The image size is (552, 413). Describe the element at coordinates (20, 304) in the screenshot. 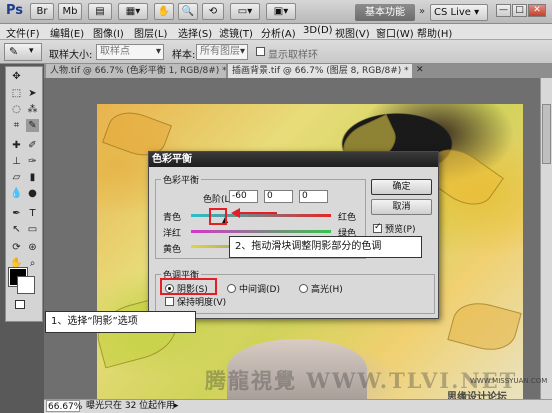

I see `quick-mask-icon` at that location.